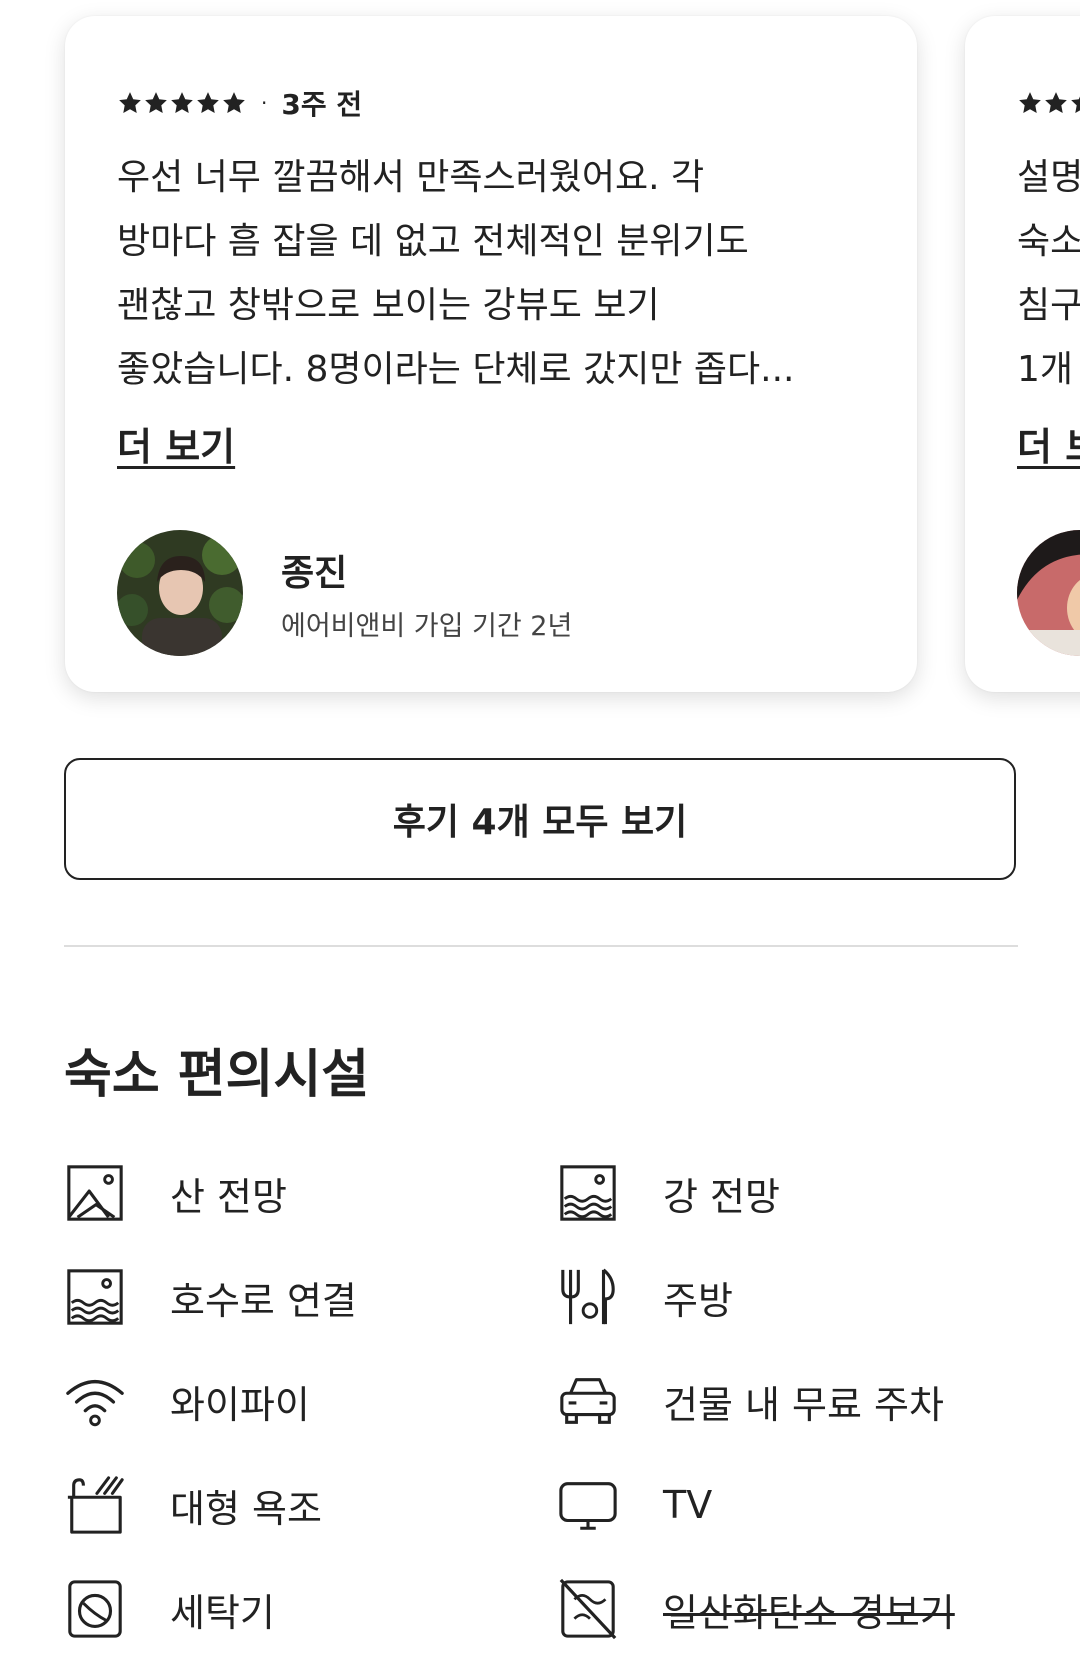 The image size is (1080, 1660). I want to click on lake-access-icon, so click(95, 1297).